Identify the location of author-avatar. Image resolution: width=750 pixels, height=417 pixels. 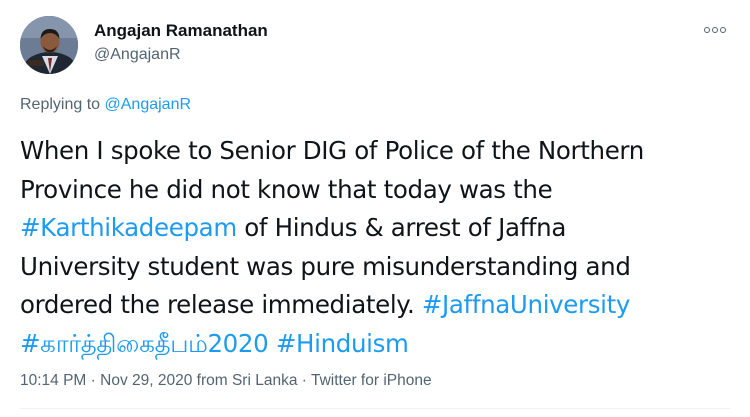
(49, 45).